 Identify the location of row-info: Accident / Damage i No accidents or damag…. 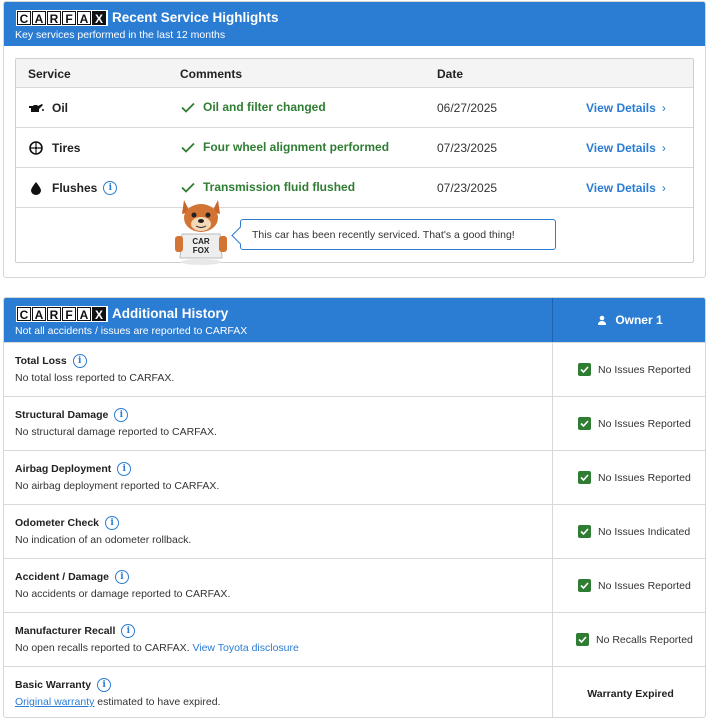
(278, 585).